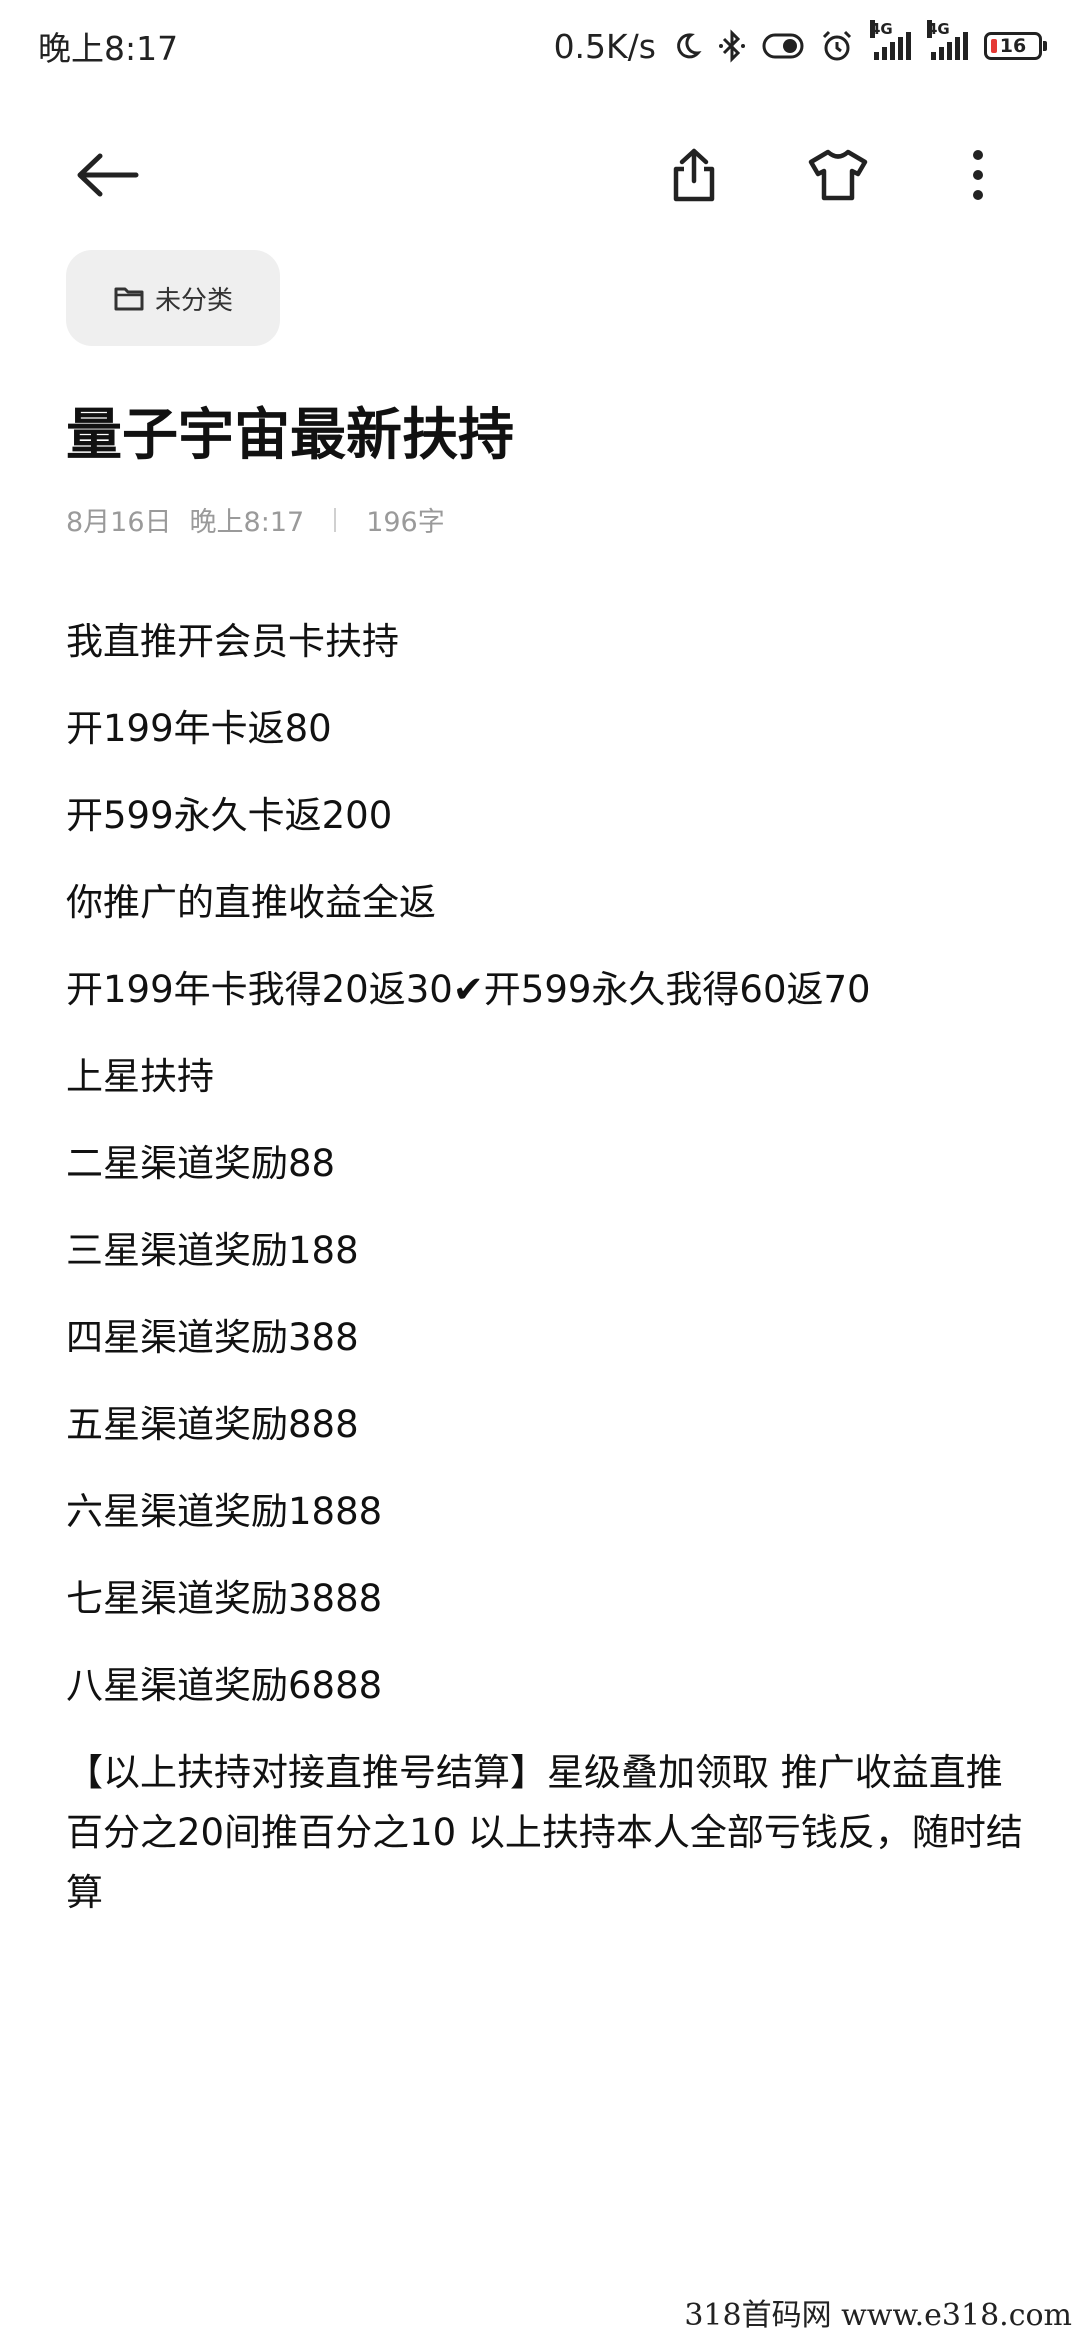  Describe the element at coordinates (224, 1598) in the screenshot. I see `body-line: 七星渠道奖励3888` at that location.